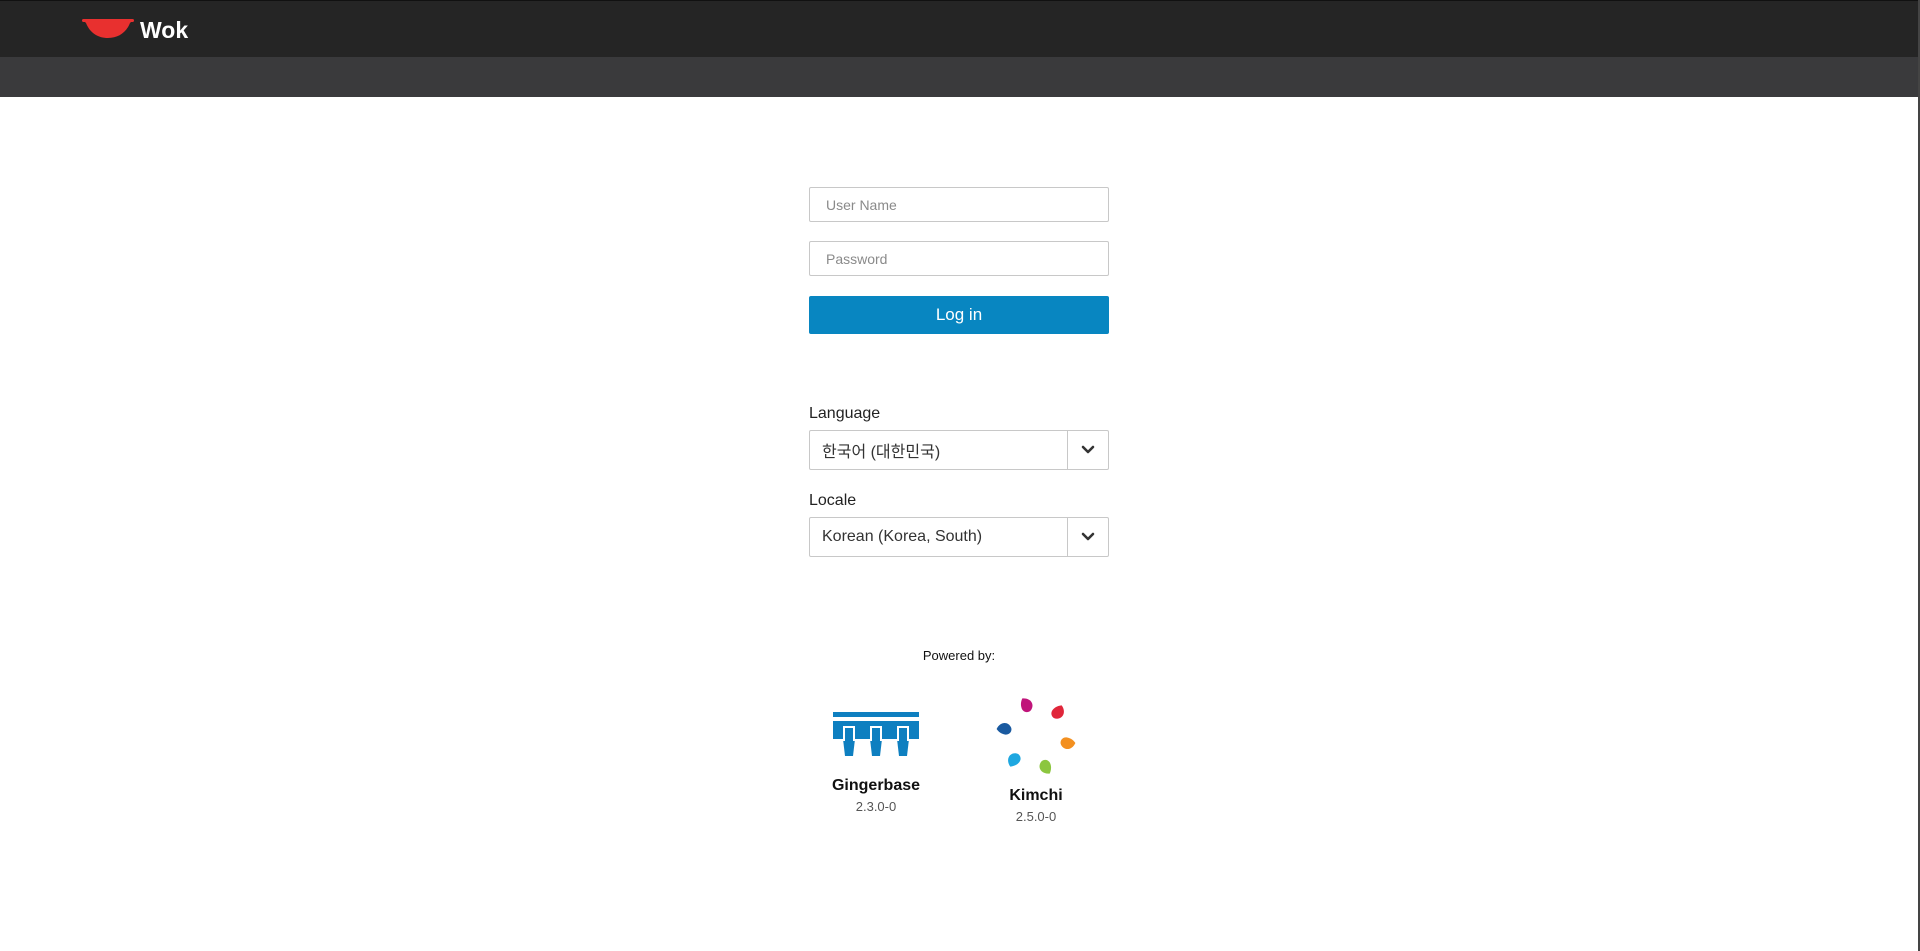 The height and width of the screenshot is (951, 1920). What do you see at coordinates (959, 77) in the screenshot?
I see `secondary-navbar` at bounding box center [959, 77].